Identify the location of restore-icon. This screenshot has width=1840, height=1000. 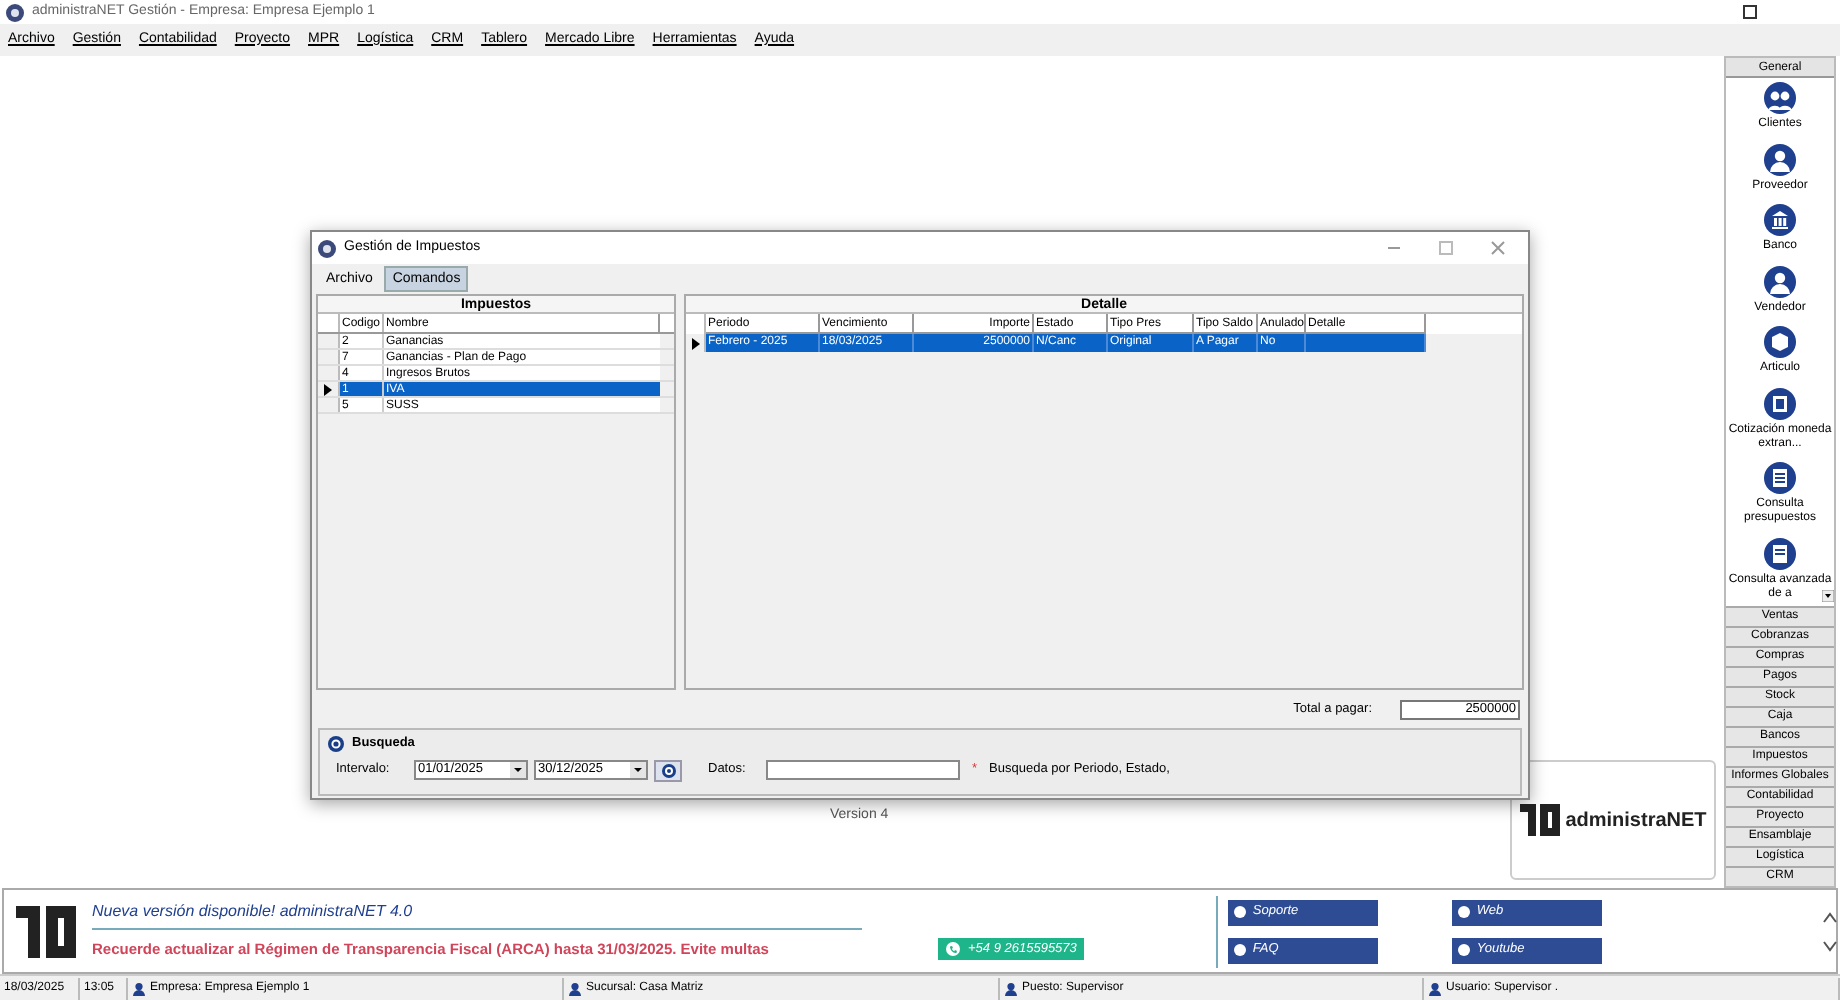
(1750, 12).